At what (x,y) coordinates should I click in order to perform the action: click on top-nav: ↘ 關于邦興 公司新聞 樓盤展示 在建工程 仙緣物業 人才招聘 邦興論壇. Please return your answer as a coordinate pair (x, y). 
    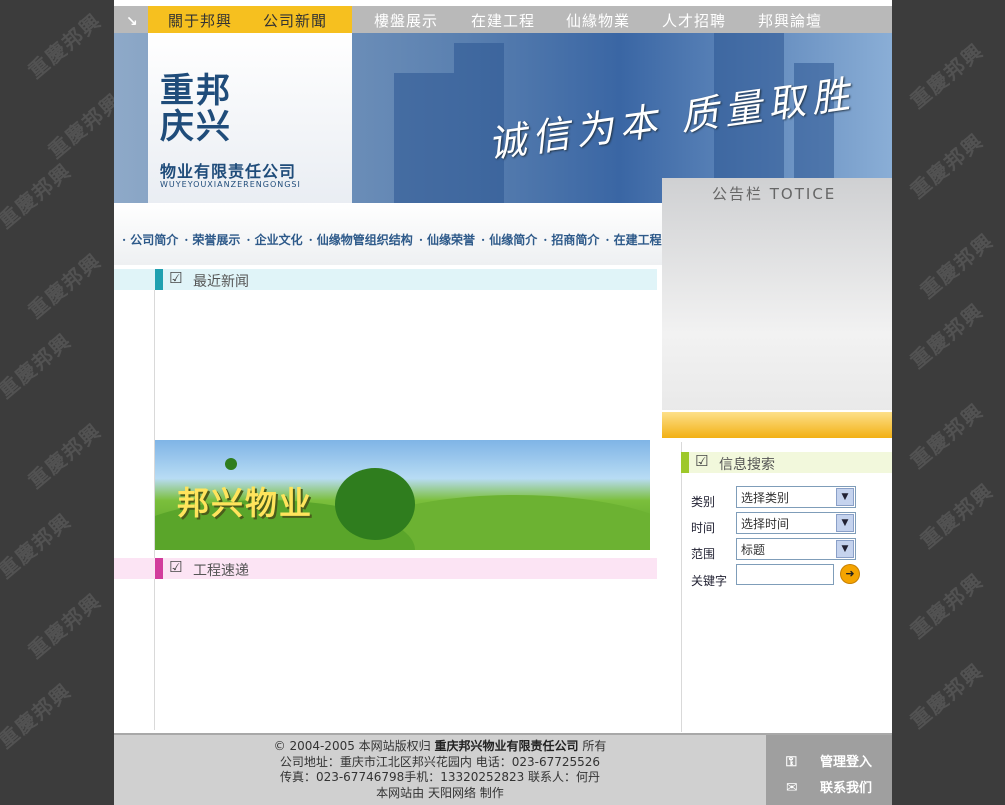
    Looking at the image, I should click on (503, 19).